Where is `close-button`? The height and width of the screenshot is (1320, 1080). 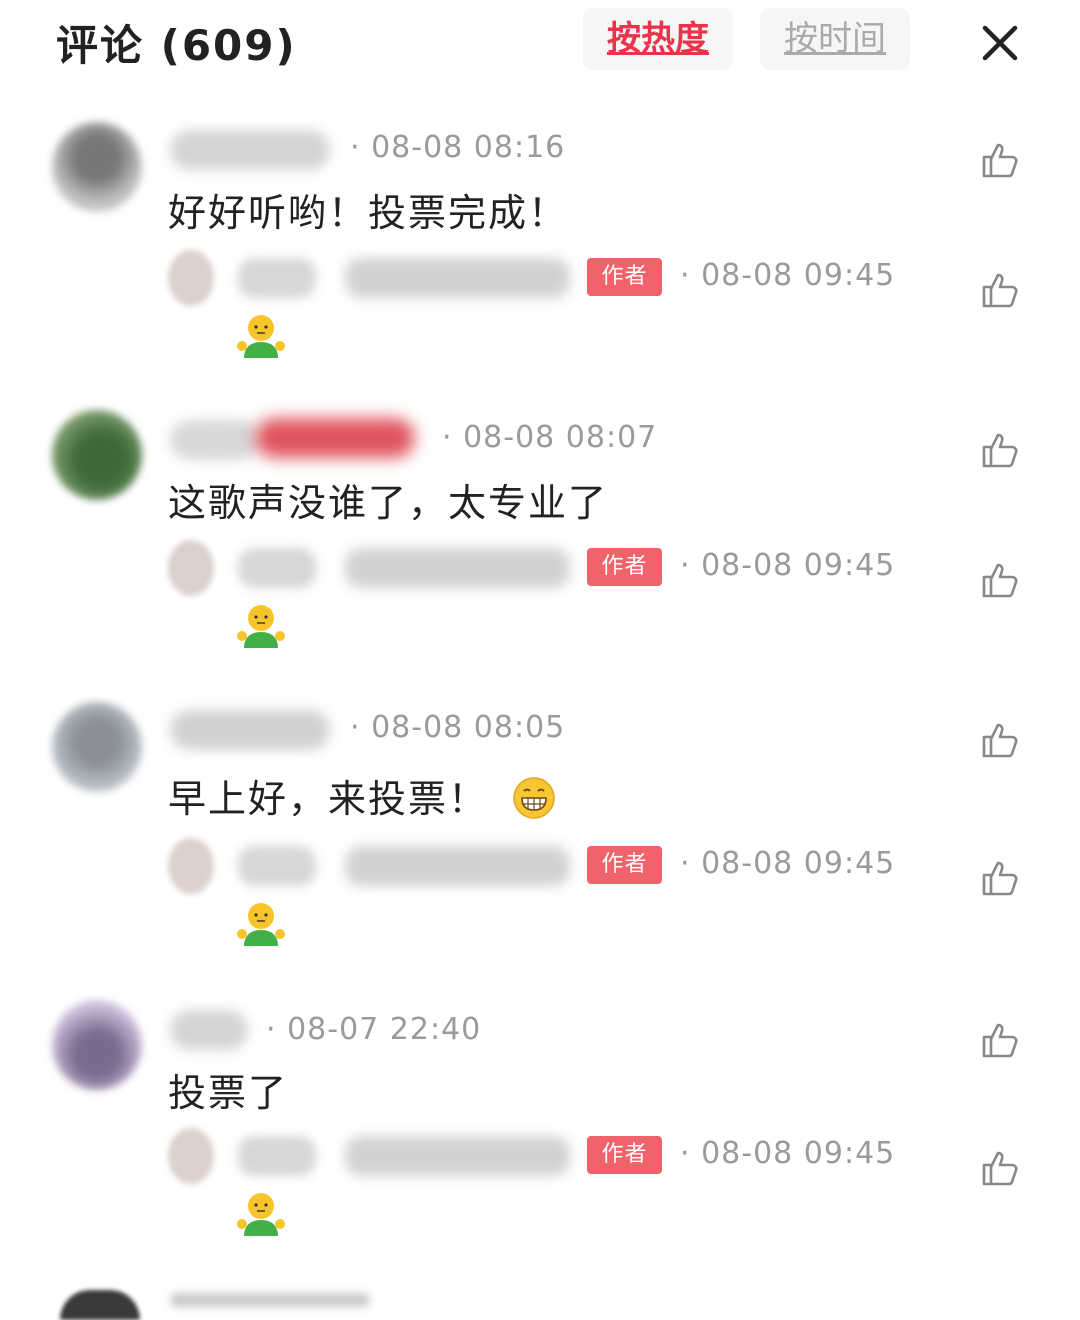 close-button is located at coordinates (1000, 43).